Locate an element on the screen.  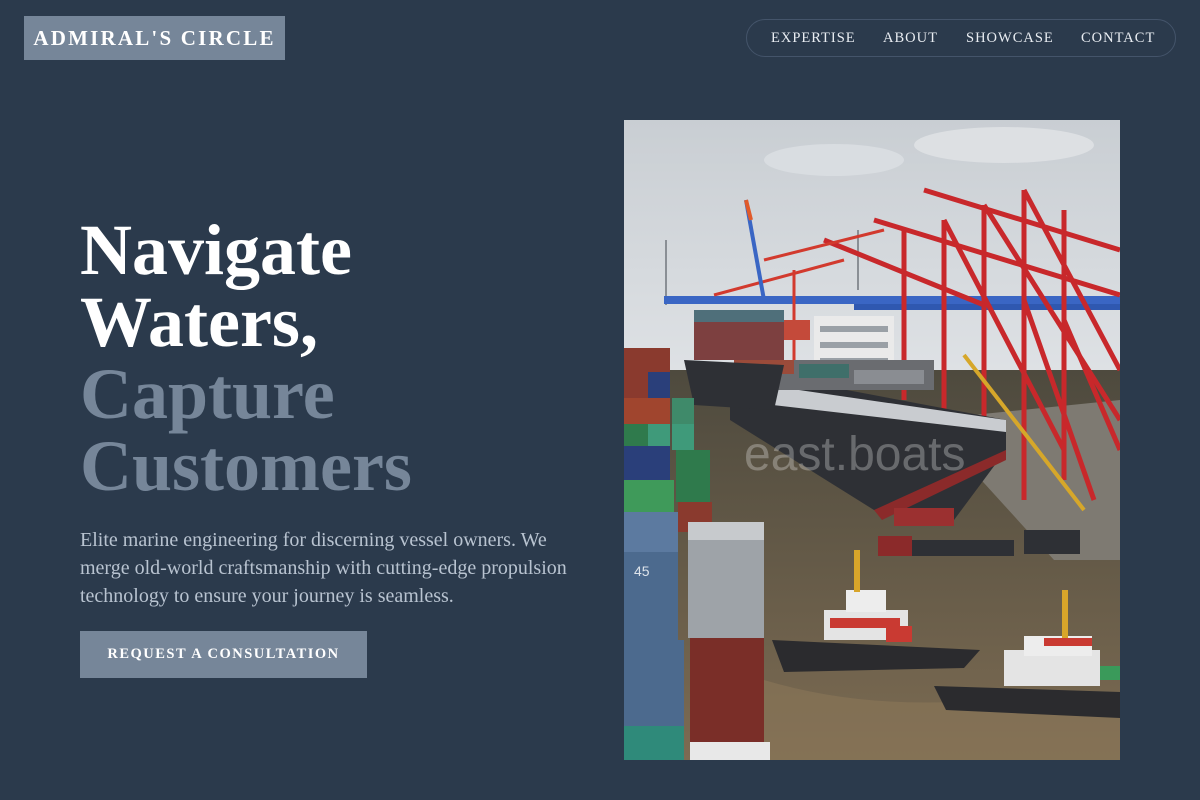
image-watermark: east.boats is located at coordinates (854, 454).